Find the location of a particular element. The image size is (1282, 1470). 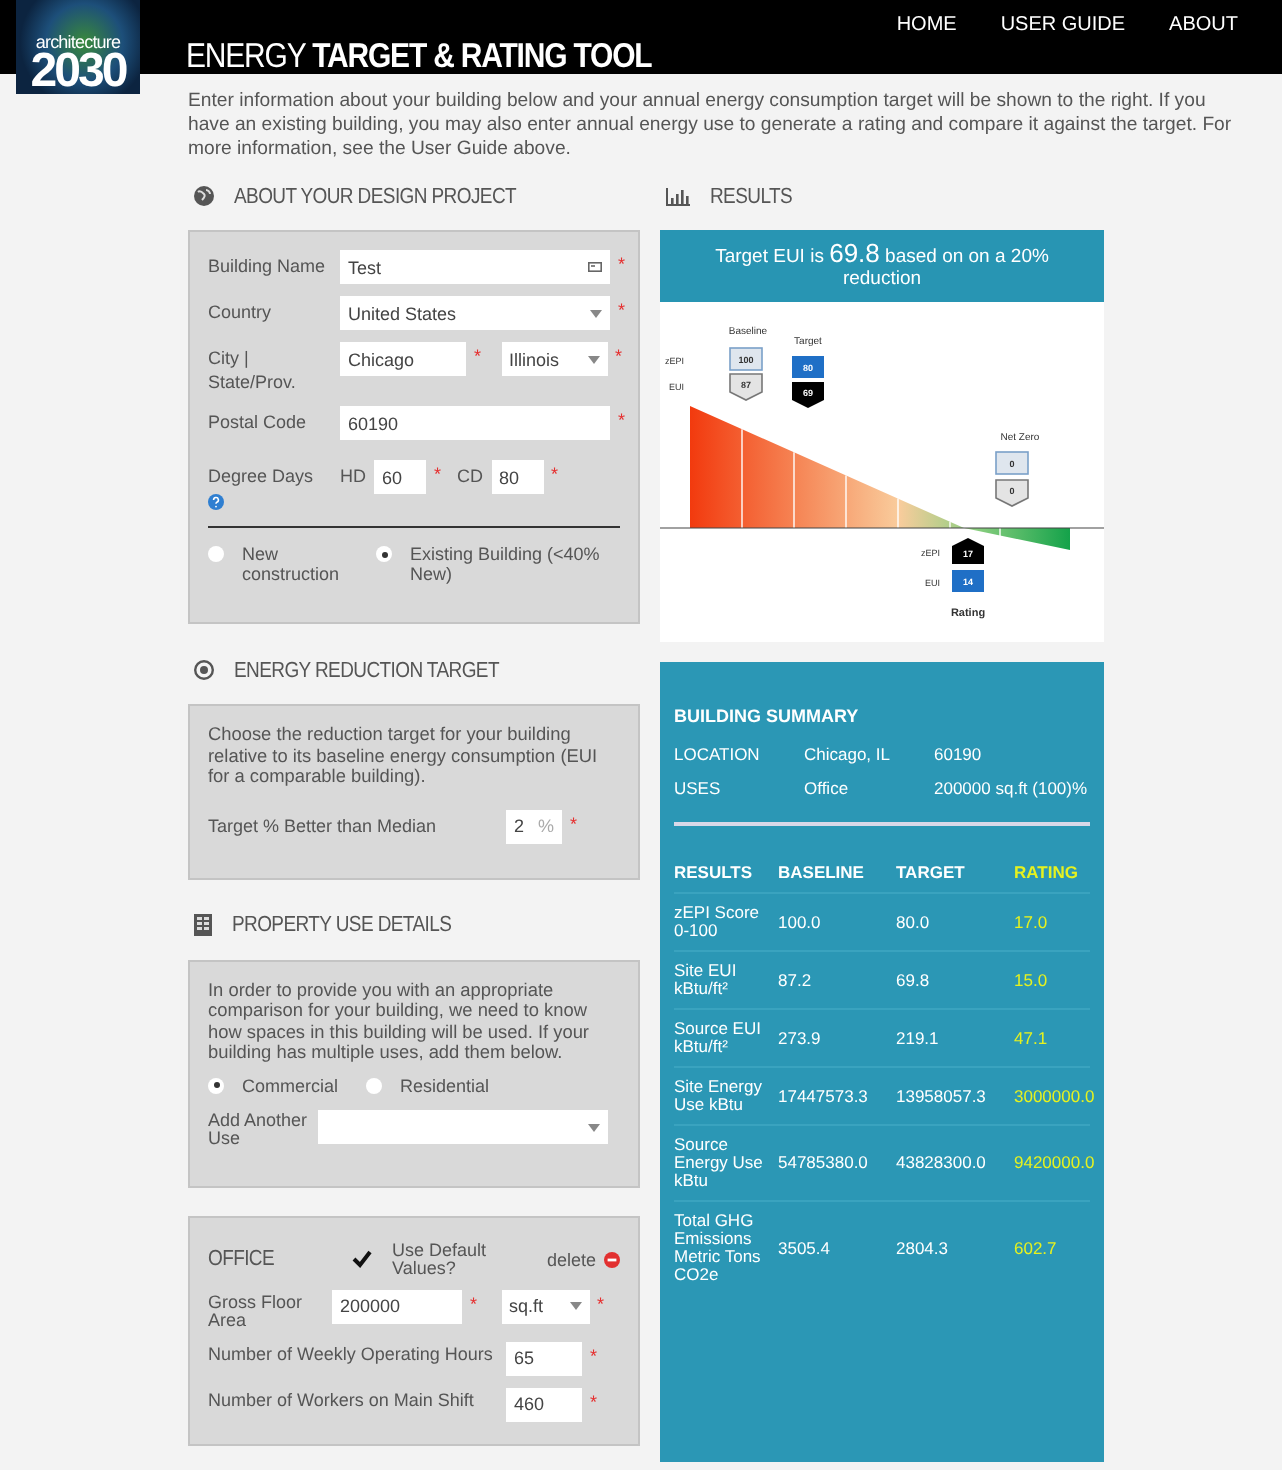

number-field: 460 is located at coordinates (544, 1404).